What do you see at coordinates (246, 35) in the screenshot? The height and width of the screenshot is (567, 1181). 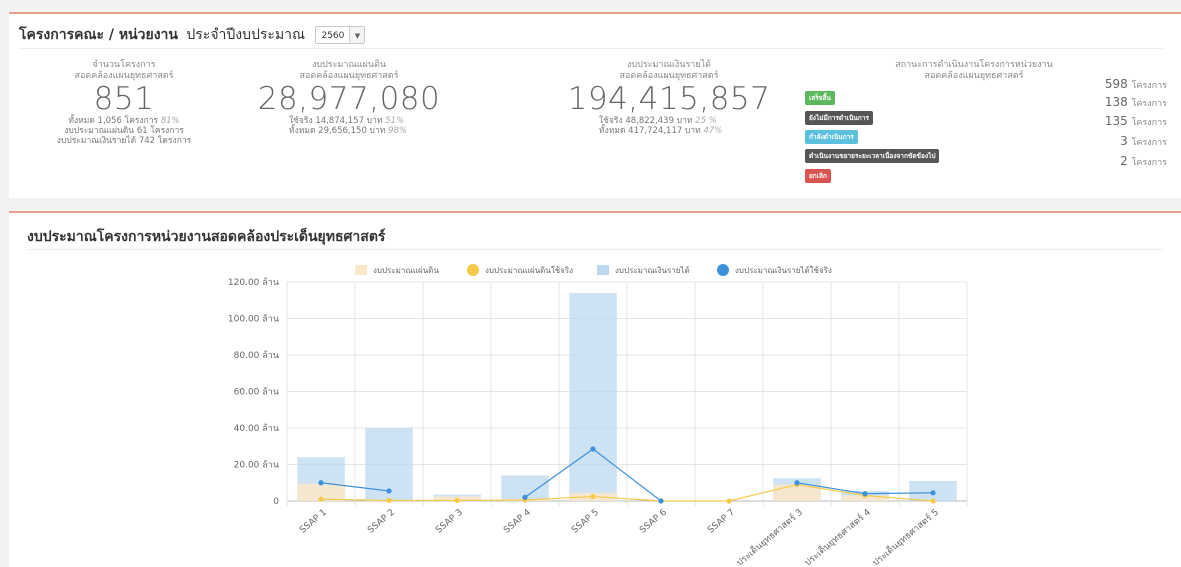 I see `page-subtitle: ประจำปีงบประมาณ` at bounding box center [246, 35].